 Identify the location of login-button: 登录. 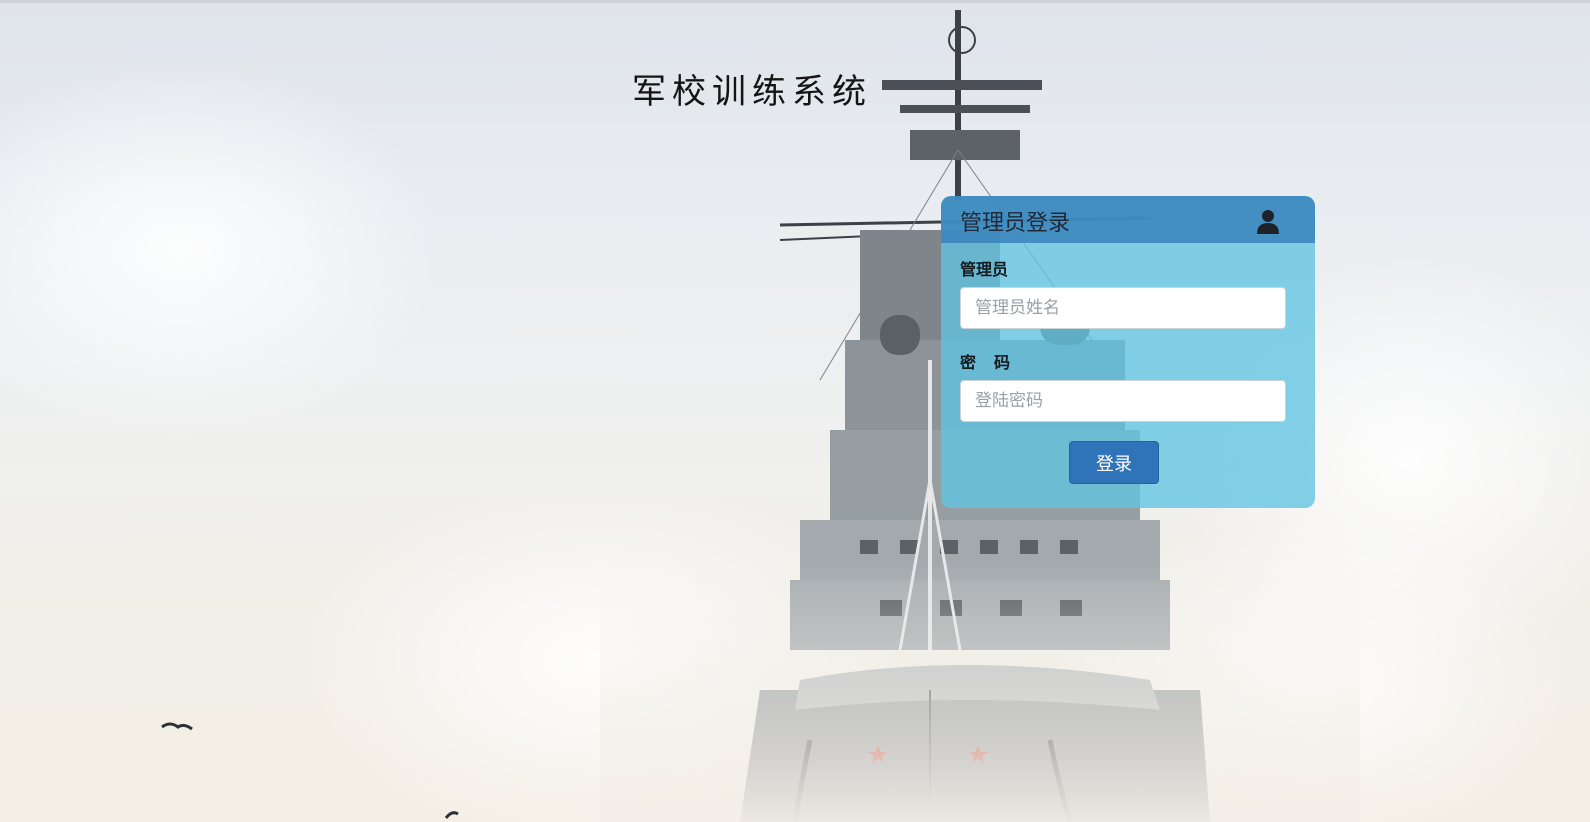
(1114, 462).